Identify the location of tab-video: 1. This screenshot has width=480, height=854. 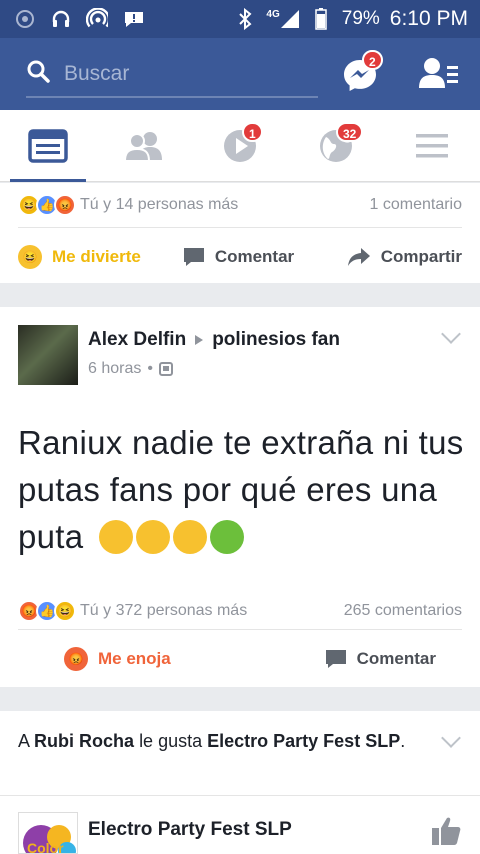
(240, 146).